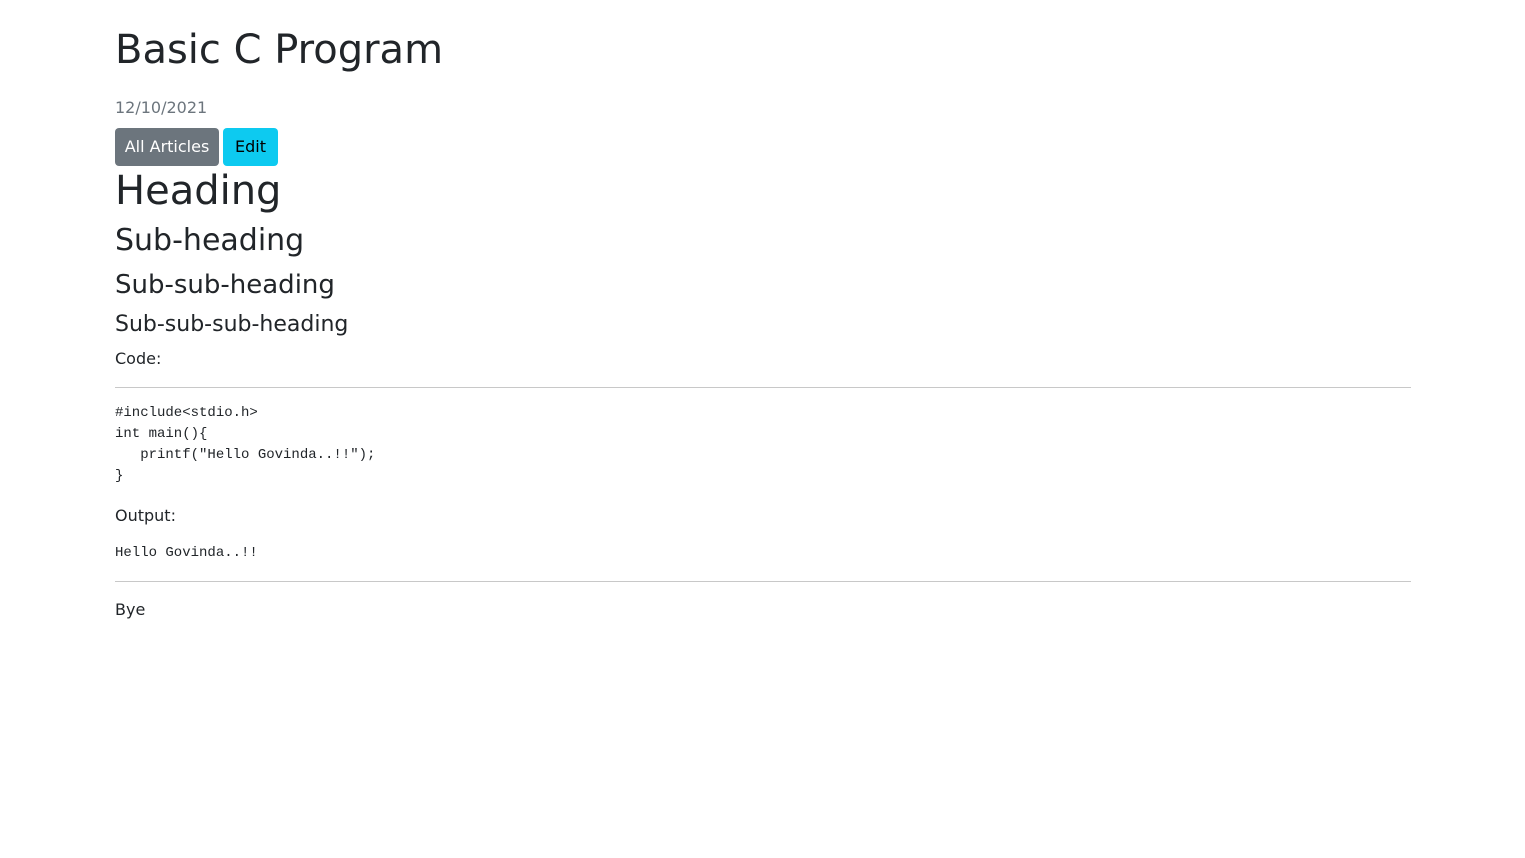  I want to click on all-articles-button: All Articles, so click(167, 147).